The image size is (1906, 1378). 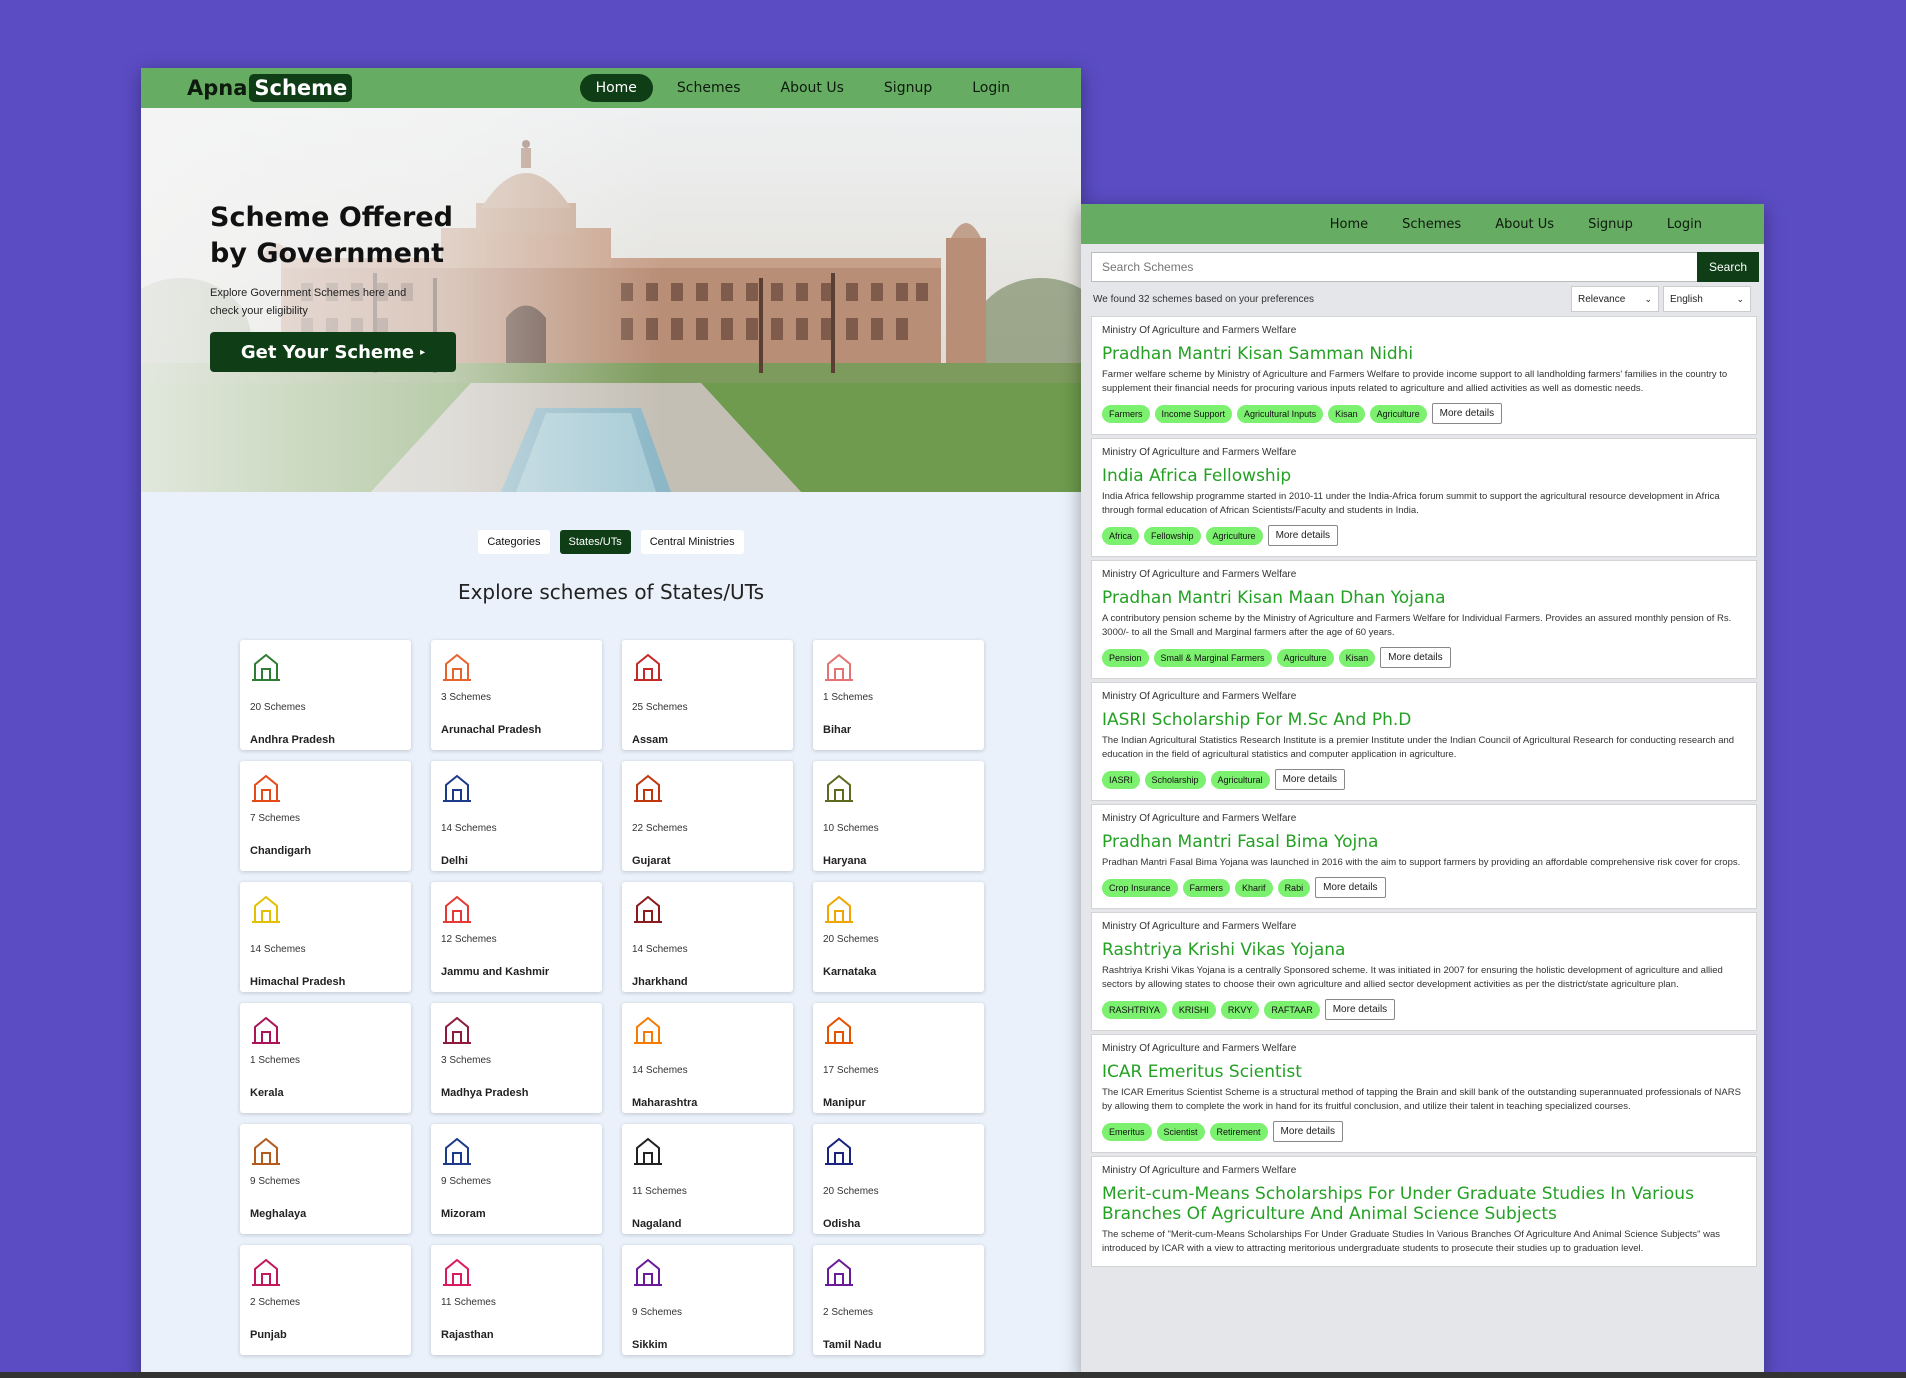 I want to click on scheme-title: Pradhan Mantri Fasal Bima Yojna, so click(x=1424, y=842).